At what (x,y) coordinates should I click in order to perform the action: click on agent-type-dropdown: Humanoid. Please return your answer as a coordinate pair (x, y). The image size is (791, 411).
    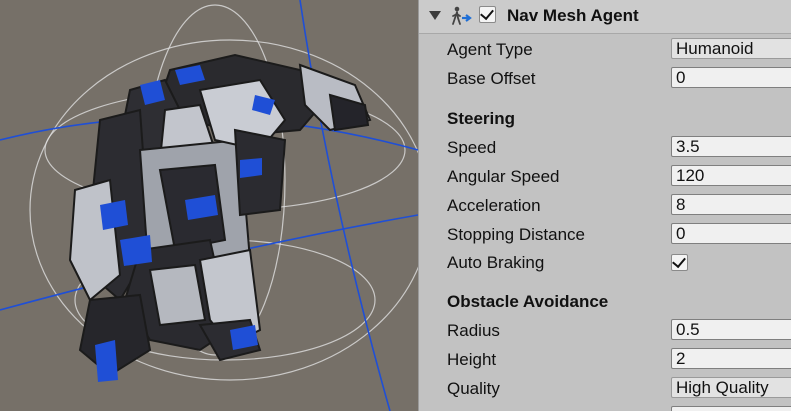
    Looking at the image, I should click on (731, 48).